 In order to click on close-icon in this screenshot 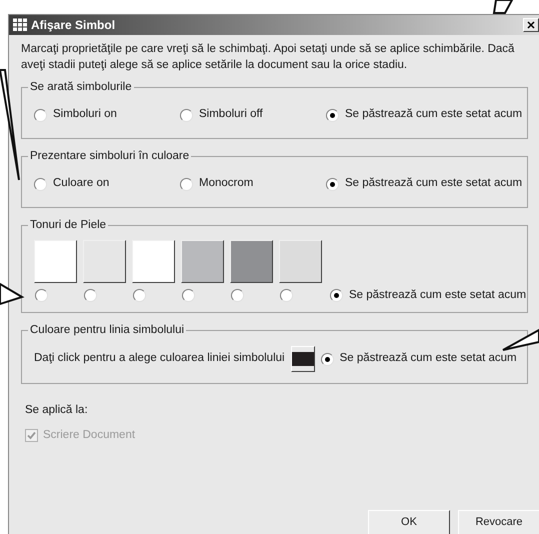, I will do `click(531, 25)`.